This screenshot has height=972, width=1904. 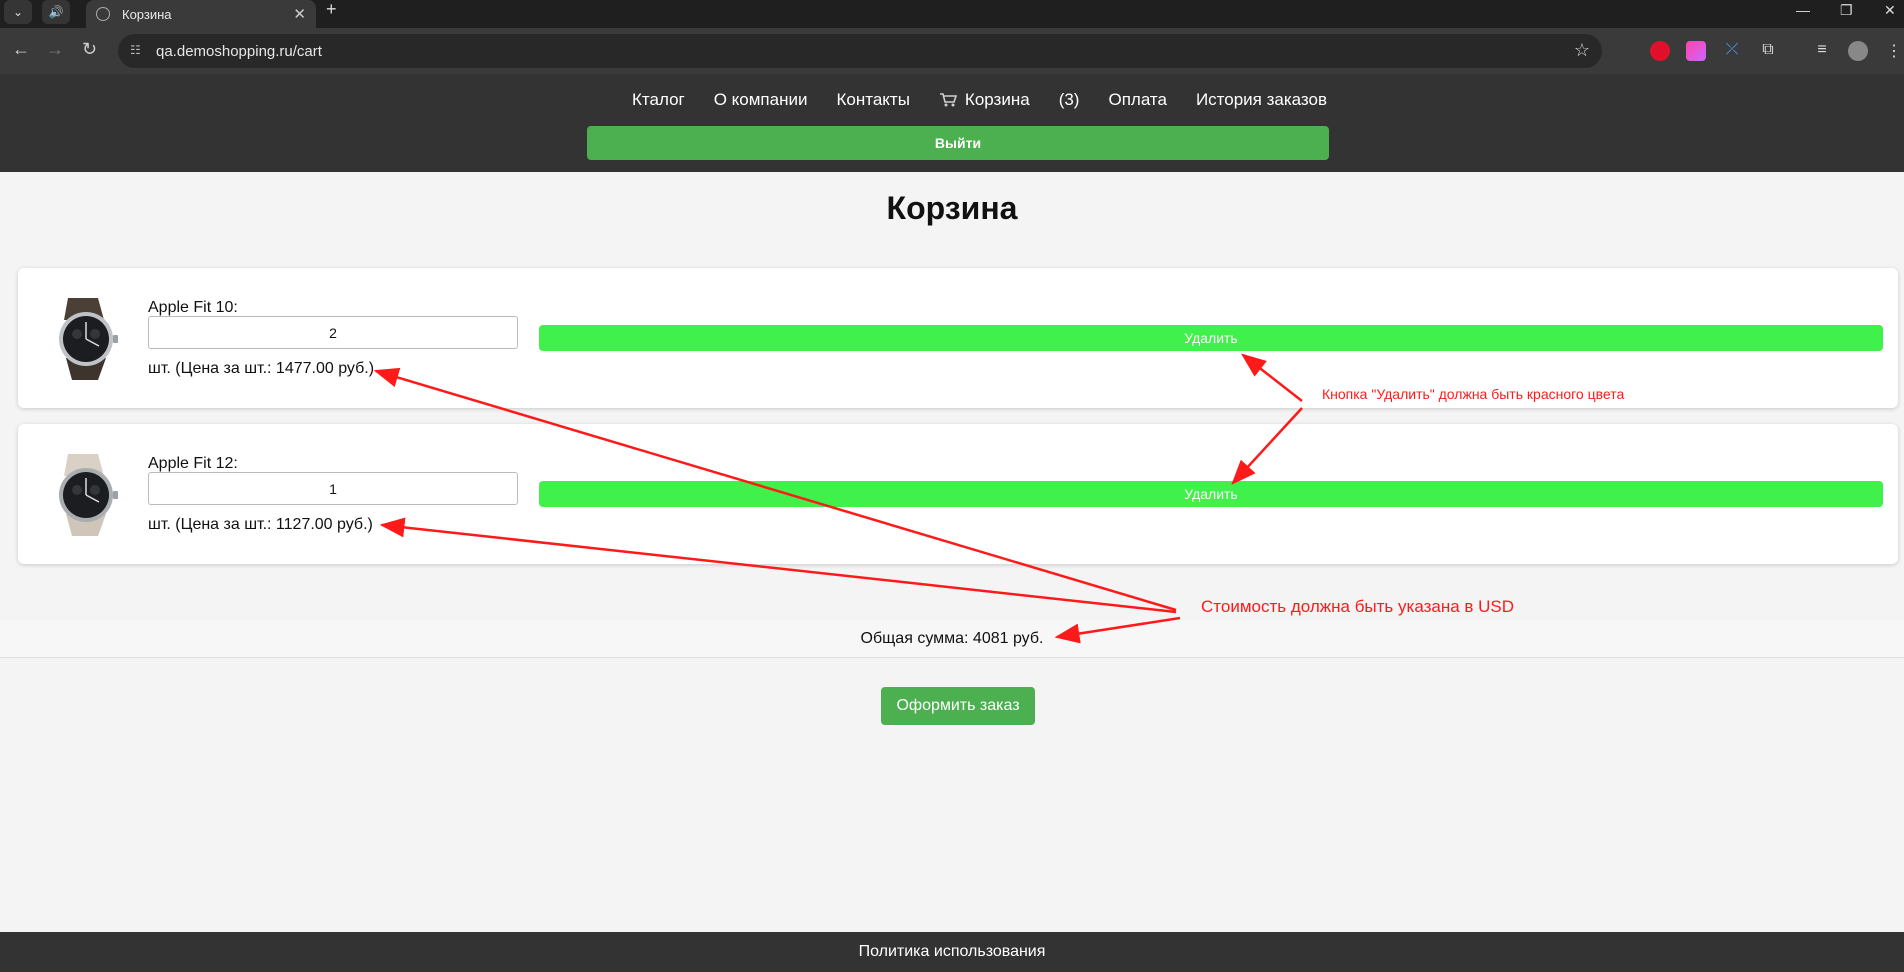 What do you see at coordinates (147, 14) in the screenshot?
I see `tab-title: Корзина` at bounding box center [147, 14].